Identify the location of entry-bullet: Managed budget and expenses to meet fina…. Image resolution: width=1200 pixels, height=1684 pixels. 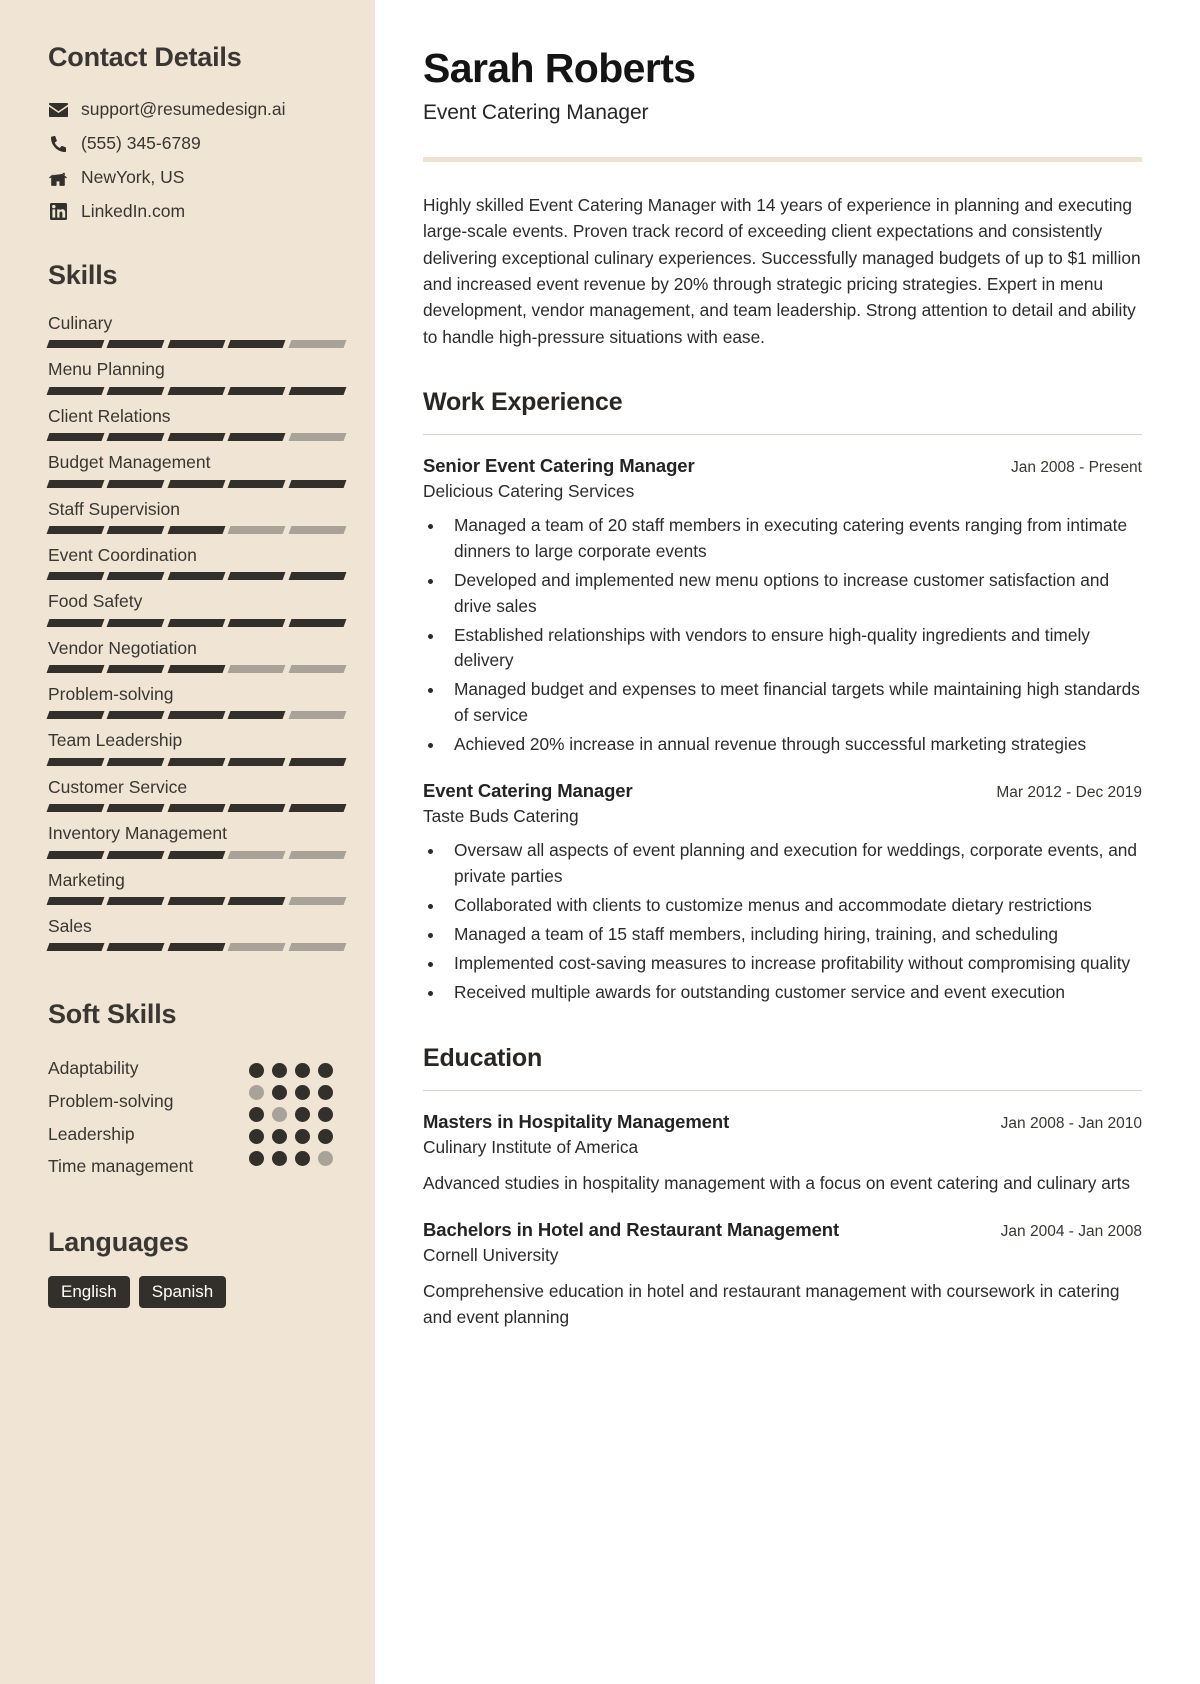
(793, 703).